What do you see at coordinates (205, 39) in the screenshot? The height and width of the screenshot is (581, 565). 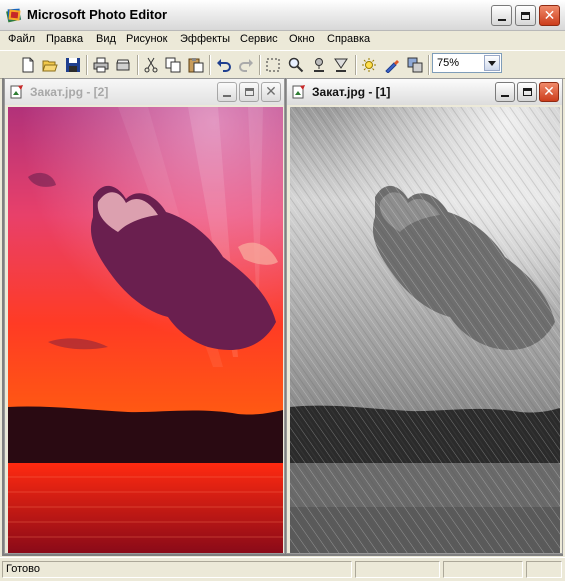 I see `menu-effects: Эффекты` at bounding box center [205, 39].